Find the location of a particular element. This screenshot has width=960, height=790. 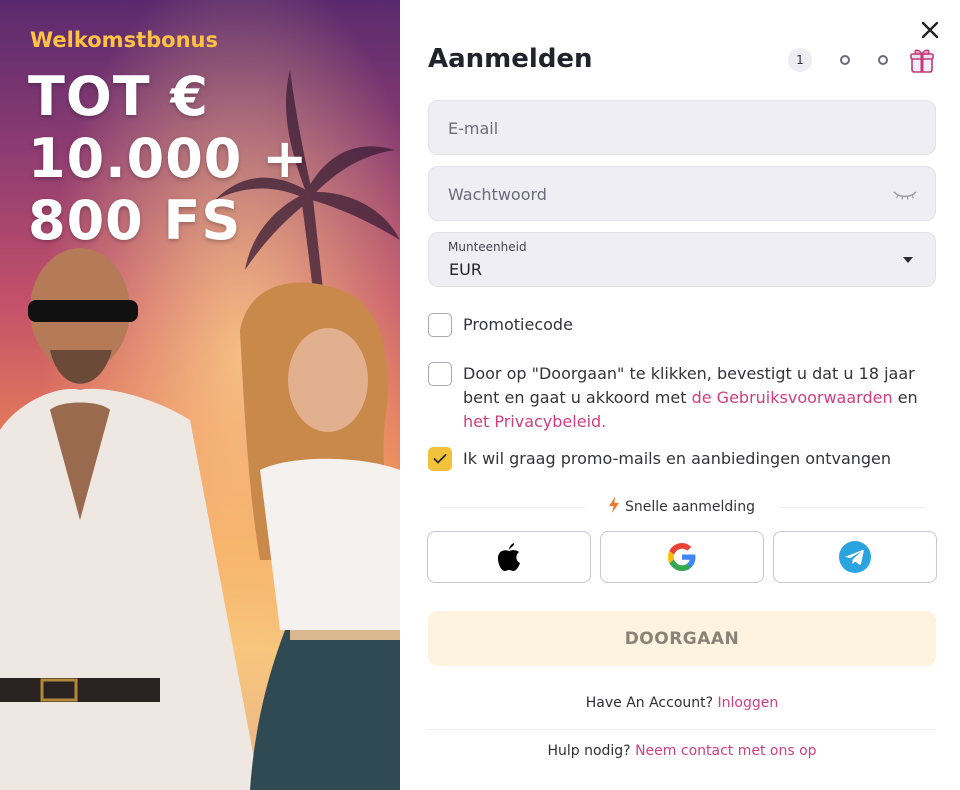

terms-checkbox is located at coordinates (440, 374).